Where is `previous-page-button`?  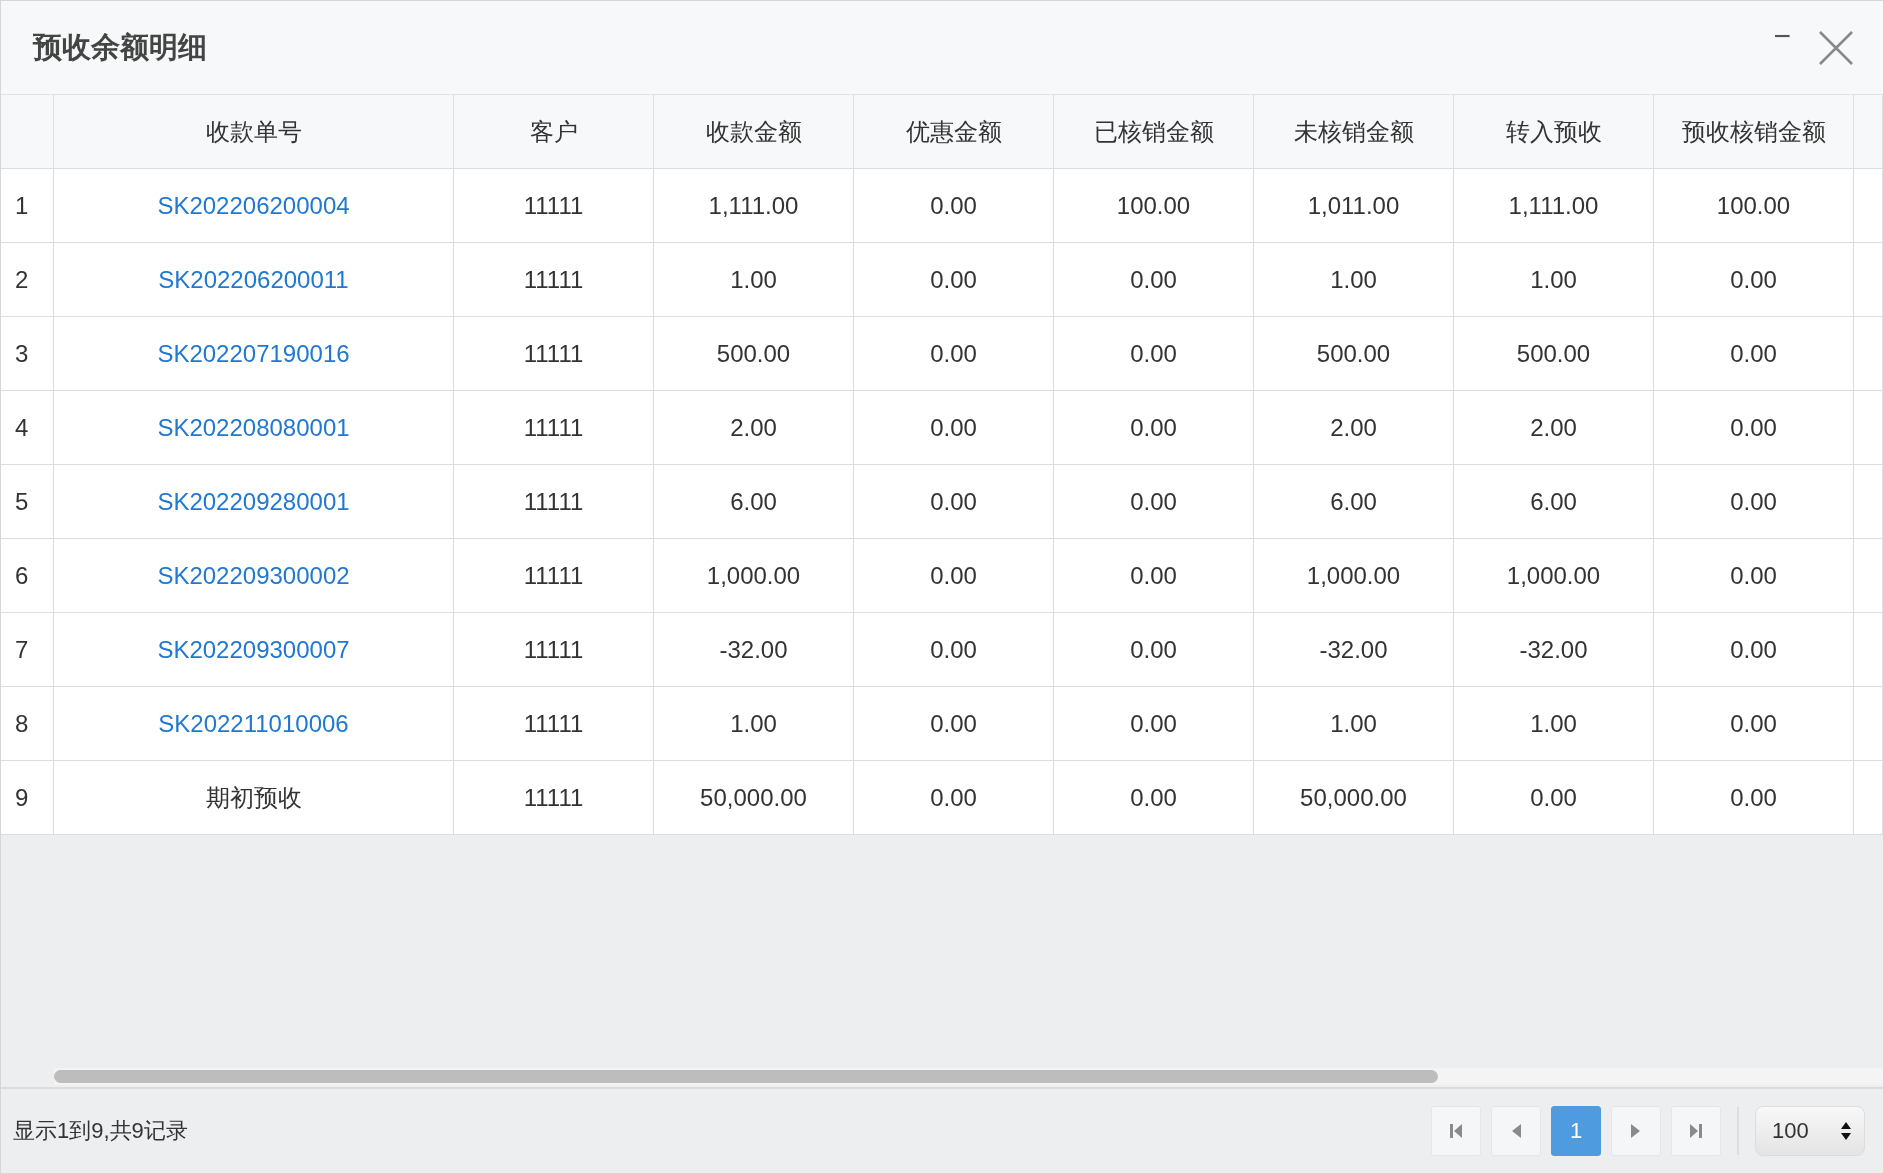
previous-page-button is located at coordinates (1516, 1131).